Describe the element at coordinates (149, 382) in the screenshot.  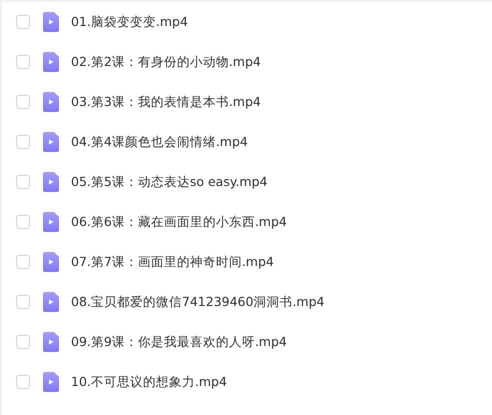
I see `file-name: 10.不可思议的想象力.mp4` at that location.